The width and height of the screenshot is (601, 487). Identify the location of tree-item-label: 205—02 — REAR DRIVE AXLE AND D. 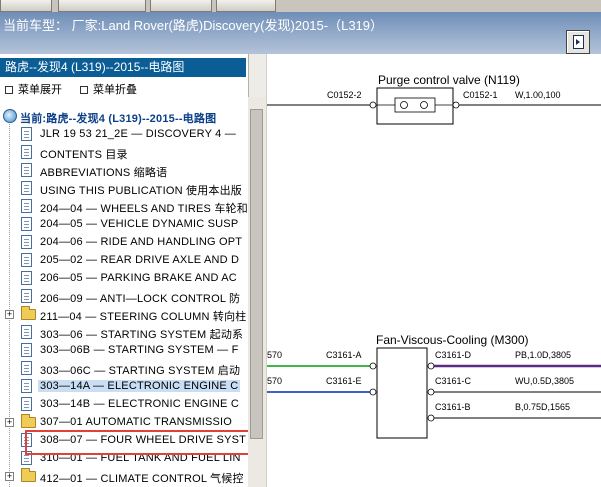
(140, 260).